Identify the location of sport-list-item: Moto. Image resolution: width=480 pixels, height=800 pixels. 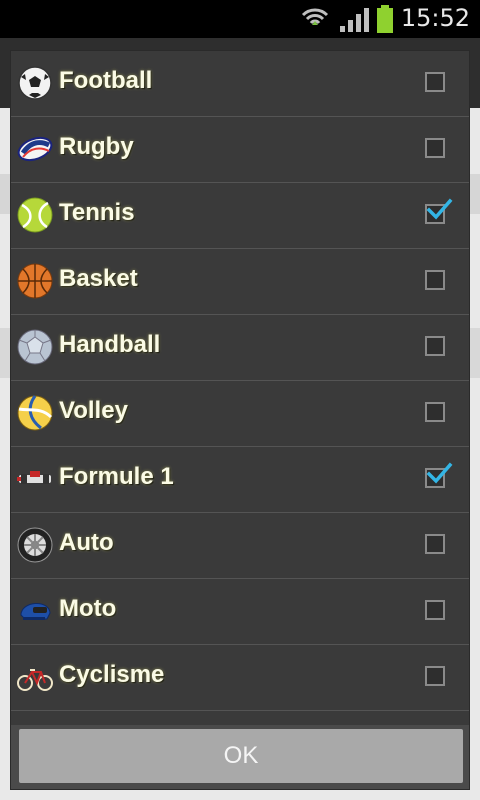
(240, 612).